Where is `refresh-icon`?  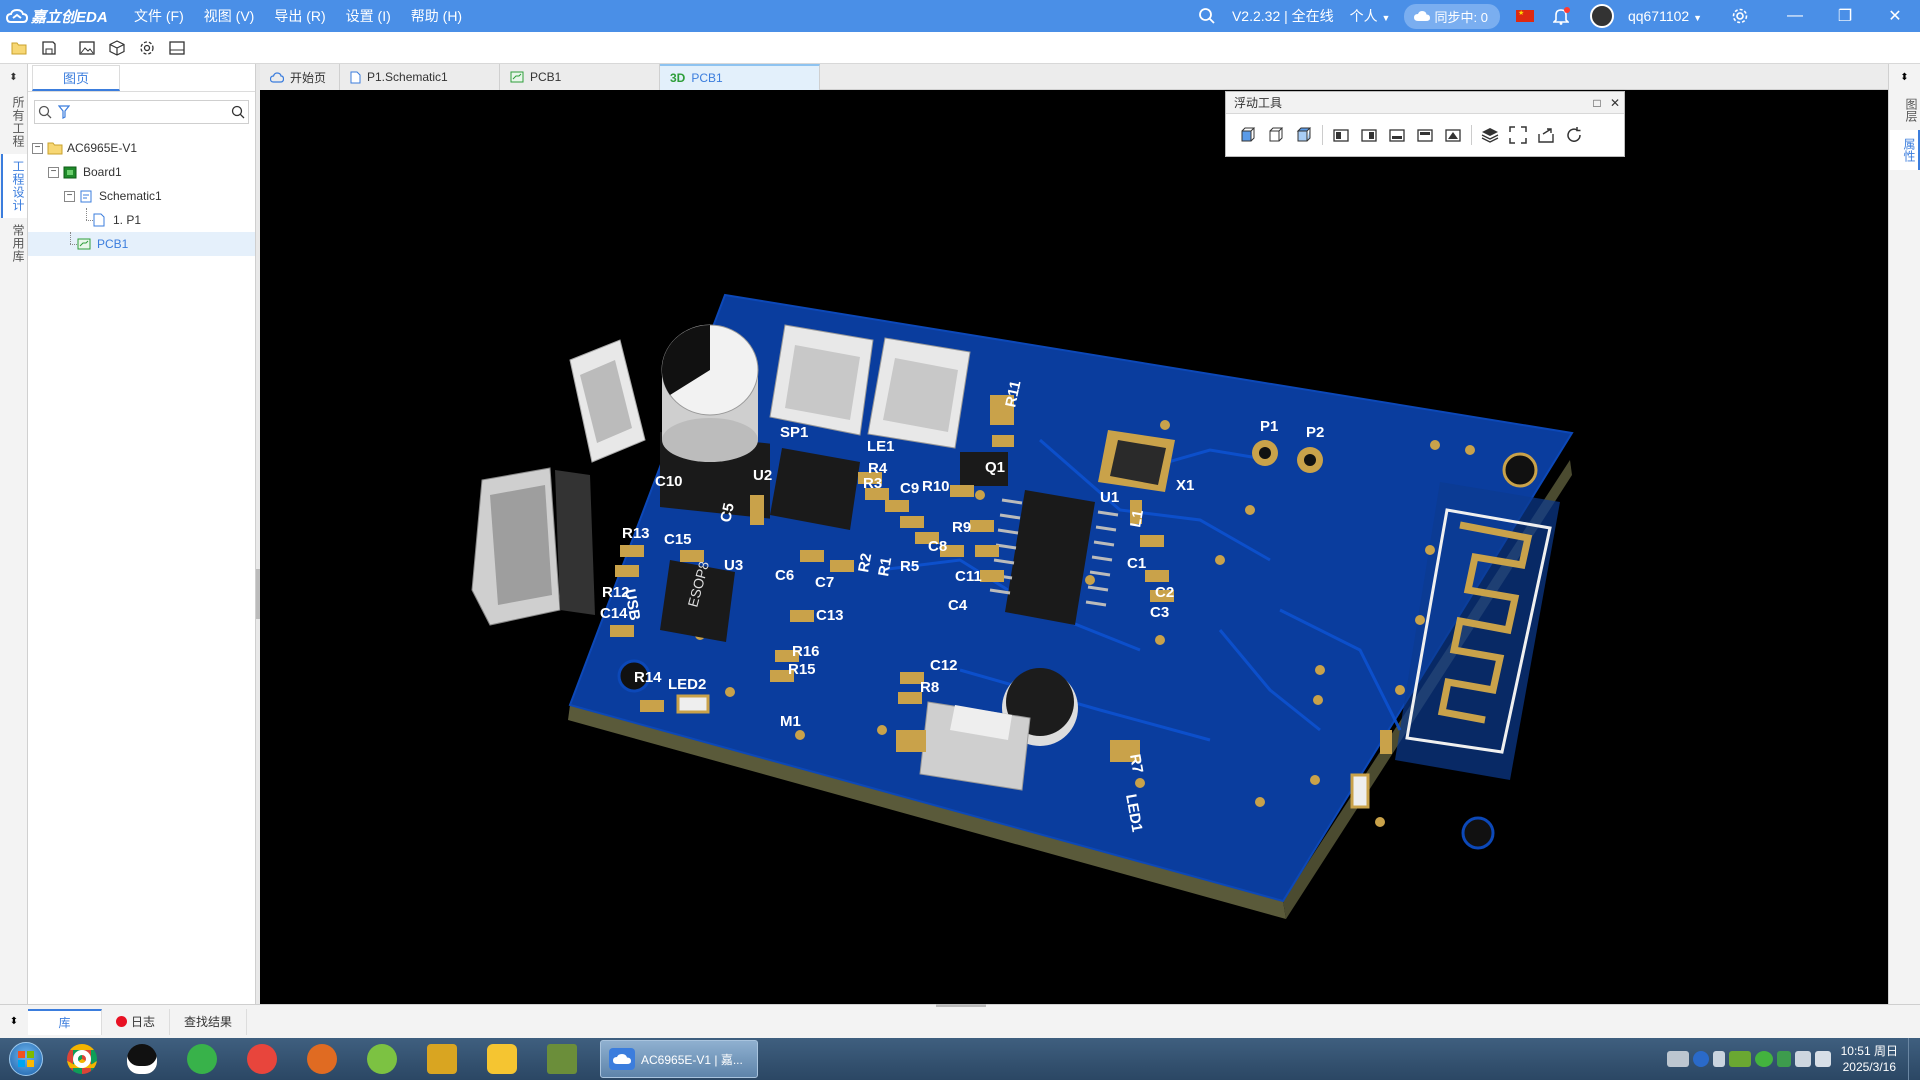
refresh-icon is located at coordinates (1574, 134).